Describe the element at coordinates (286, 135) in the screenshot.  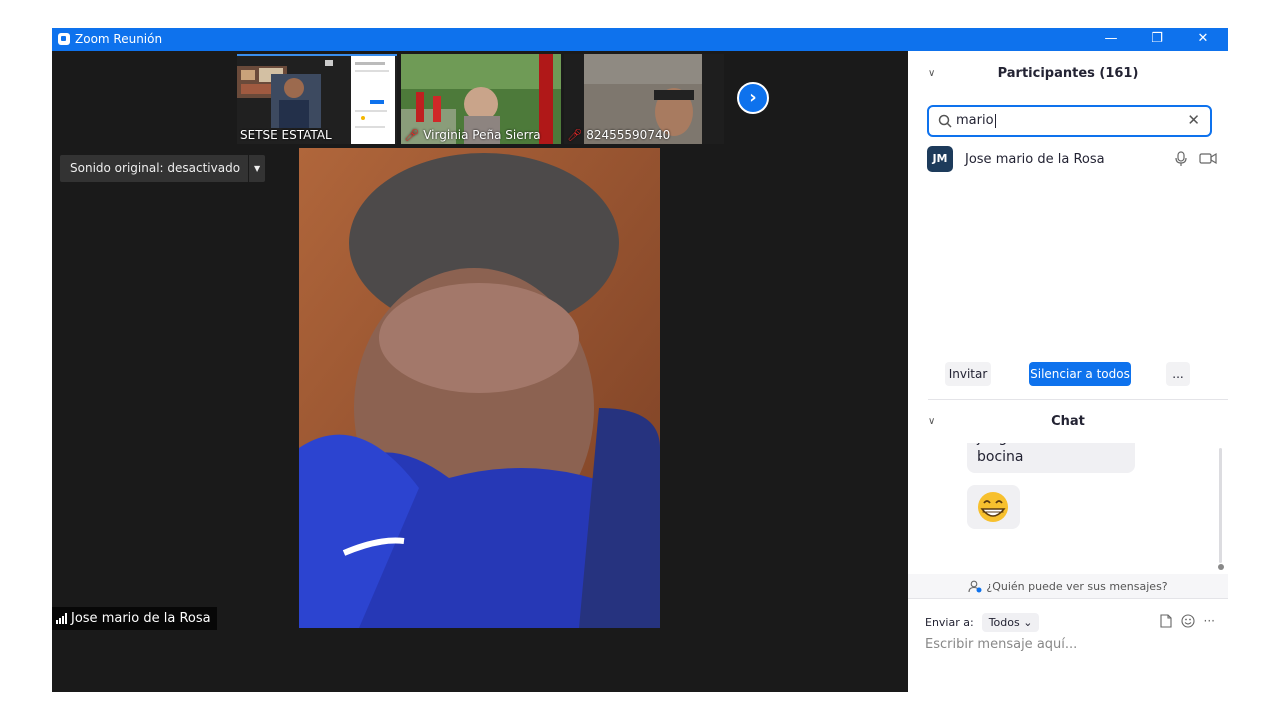
I see `thumbnail-label: SETSE ESTATAL` at that location.